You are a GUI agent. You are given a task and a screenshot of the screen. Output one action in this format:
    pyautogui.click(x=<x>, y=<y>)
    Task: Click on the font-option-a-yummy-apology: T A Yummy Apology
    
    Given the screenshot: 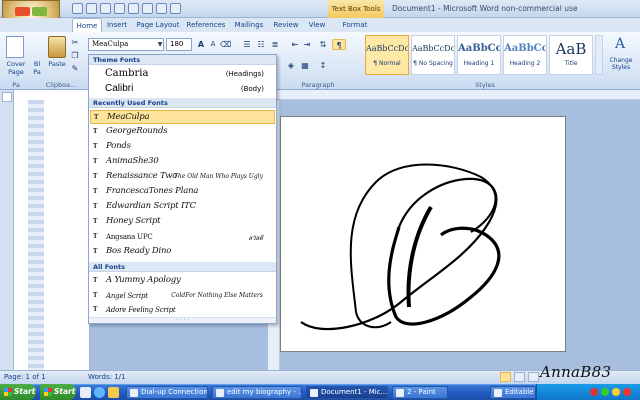 What is the action you would take?
    pyautogui.click(x=182, y=281)
    